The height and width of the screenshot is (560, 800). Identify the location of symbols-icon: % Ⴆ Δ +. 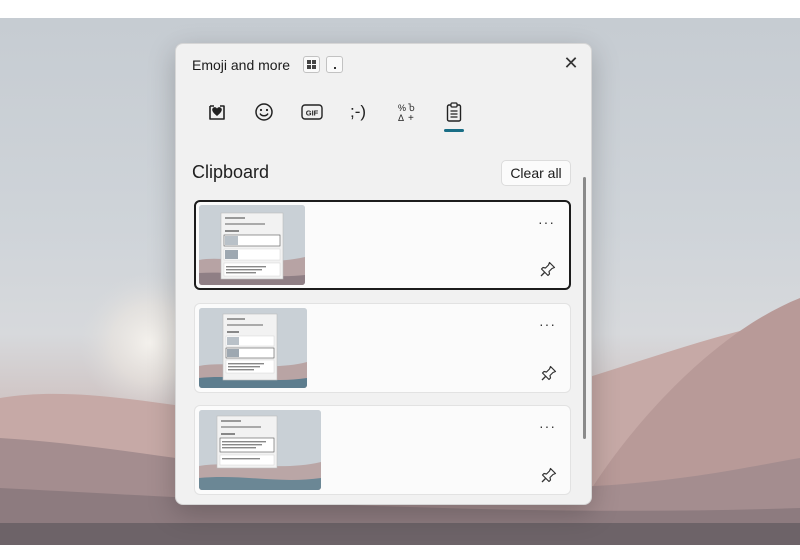
(406, 112).